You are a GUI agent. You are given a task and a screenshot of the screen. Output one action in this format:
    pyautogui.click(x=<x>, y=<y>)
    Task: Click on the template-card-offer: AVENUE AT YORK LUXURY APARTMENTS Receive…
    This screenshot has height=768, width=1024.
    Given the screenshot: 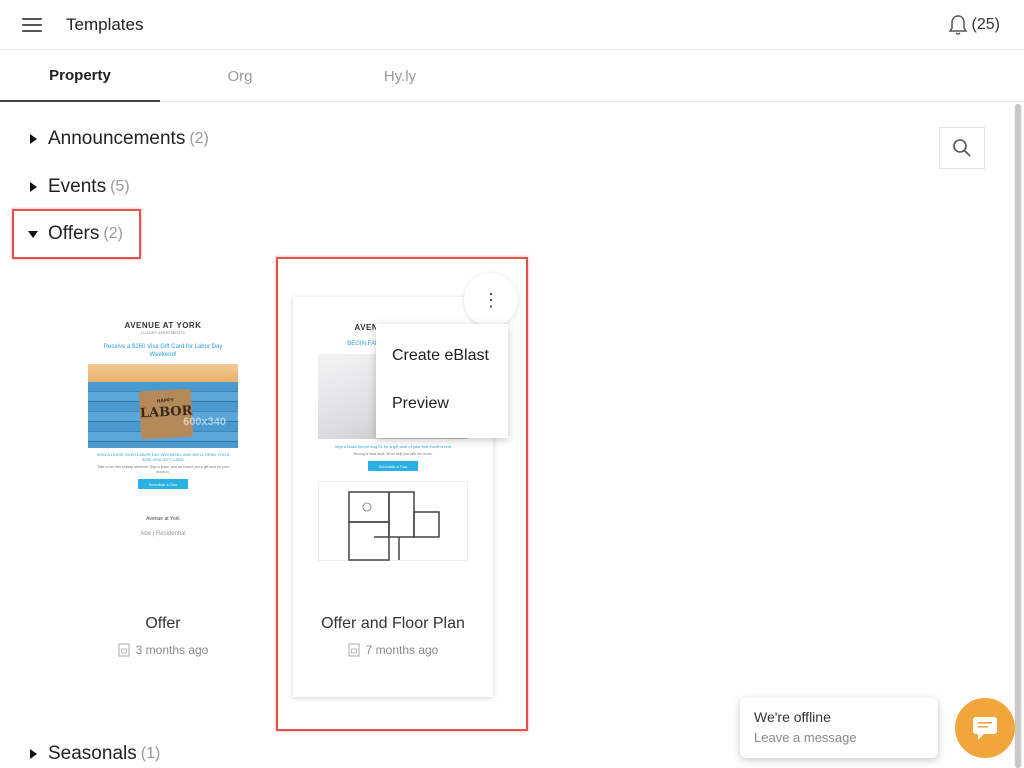 What is the action you would take?
    pyautogui.click(x=163, y=497)
    